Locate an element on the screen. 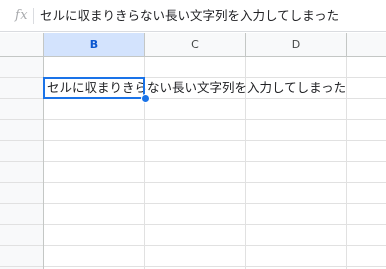  select-all-corner is located at coordinates (22, 44).